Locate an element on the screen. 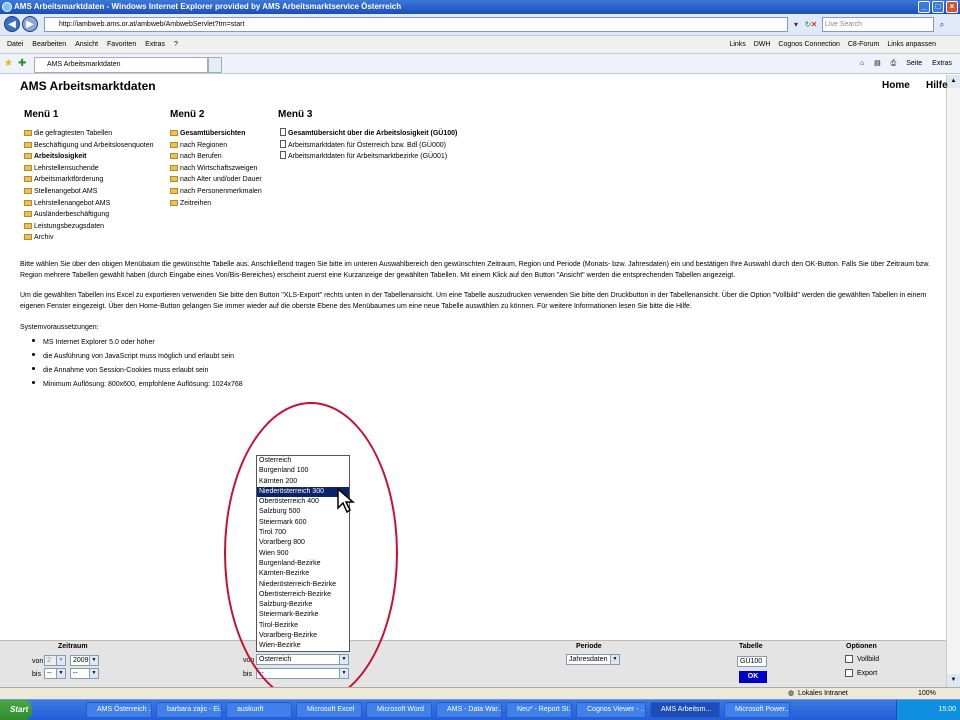 The height and width of the screenshot is (720, 960). back-button: ◀ is located at coordinates (12, 24).